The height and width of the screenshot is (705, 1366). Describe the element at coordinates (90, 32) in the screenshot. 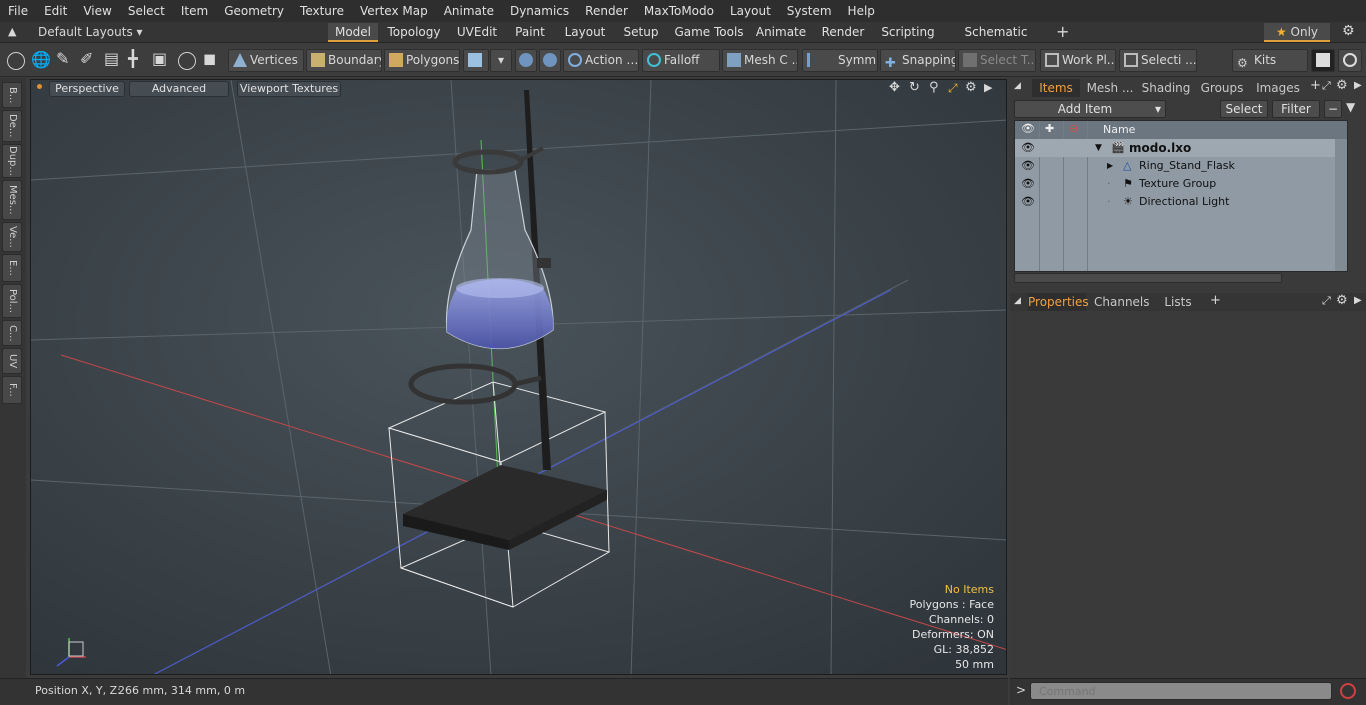

I see `default-layouts-dropdown: Default Layouts ▾` at that location.